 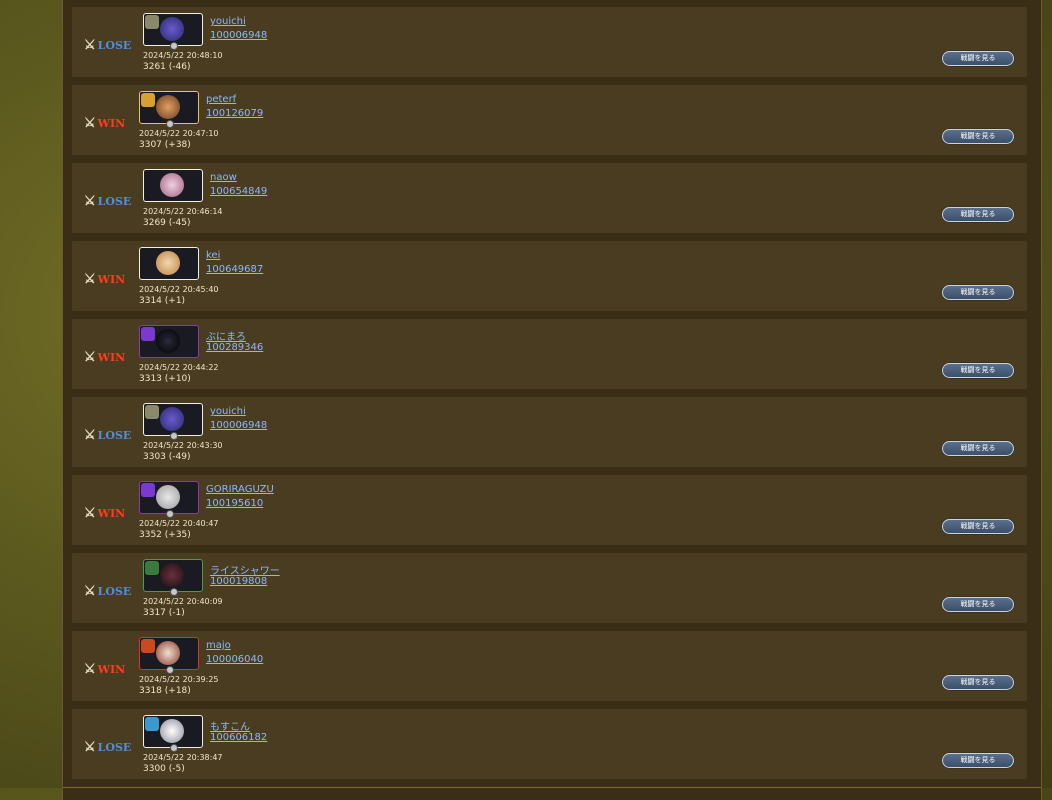 What do you see at coordinates (221, 99) in the screenshot?
I see `opponent-name-link: peterf` at bounding box center [221, 99].